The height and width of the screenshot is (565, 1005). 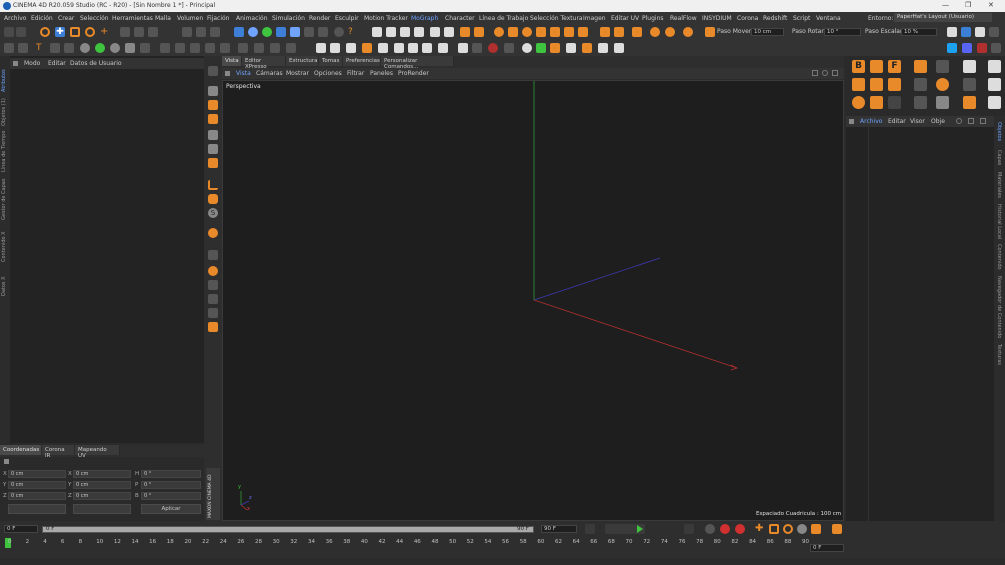 What do you see at coordinates (802, 529) in the screenshot?
I see `key-param-icon` at bounding box center [802, 529].